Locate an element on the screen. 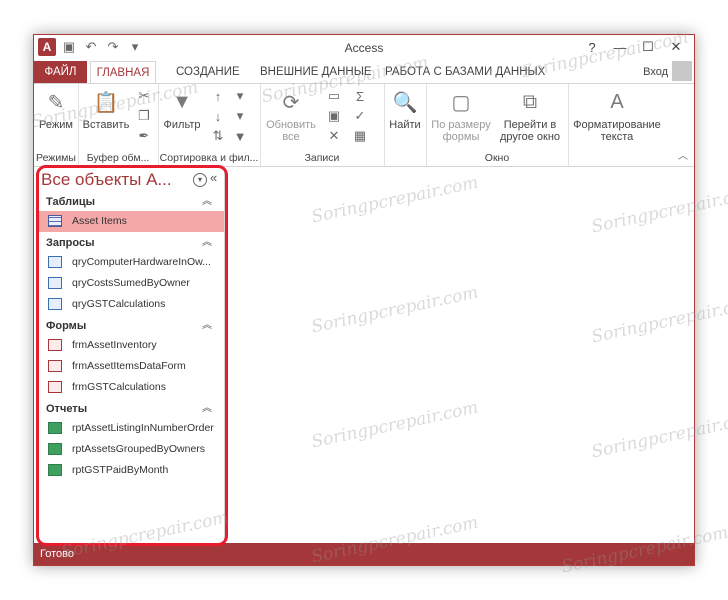 The height and width of the screenshot is (600, 728). list-item: rptAssetListingInNumberOrder is located at coordinates (131, 428).